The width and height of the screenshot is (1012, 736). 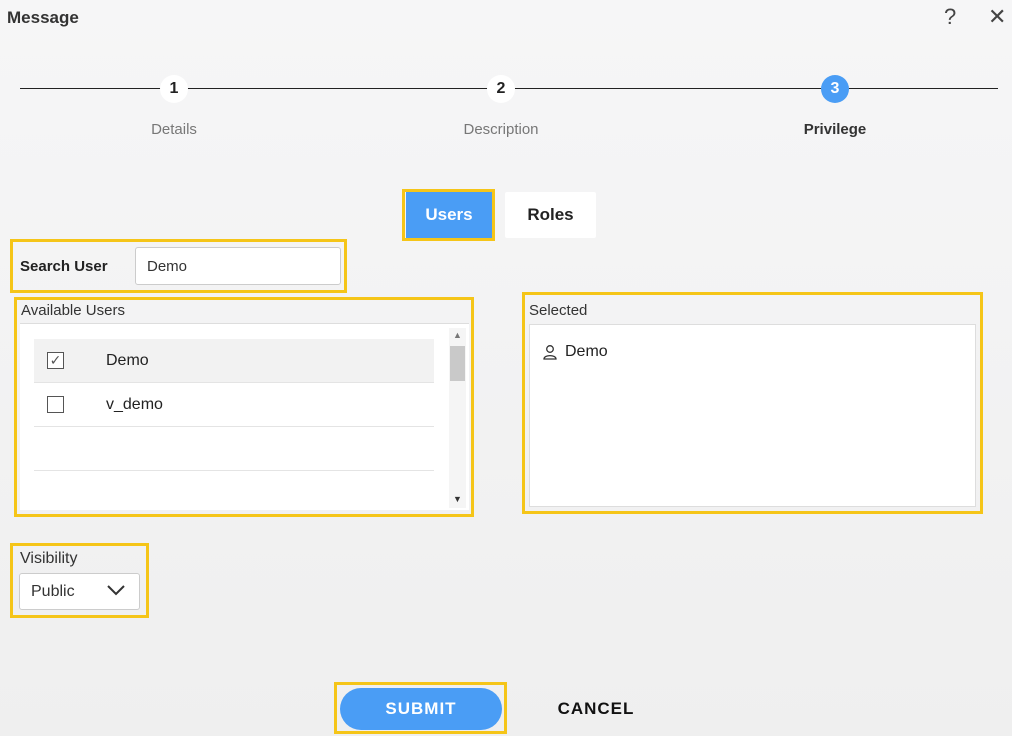 What do you see at coordinates (174, 89) in the screenshot?
I see `step-1-circle: 1` at bounding box center [174, 89].